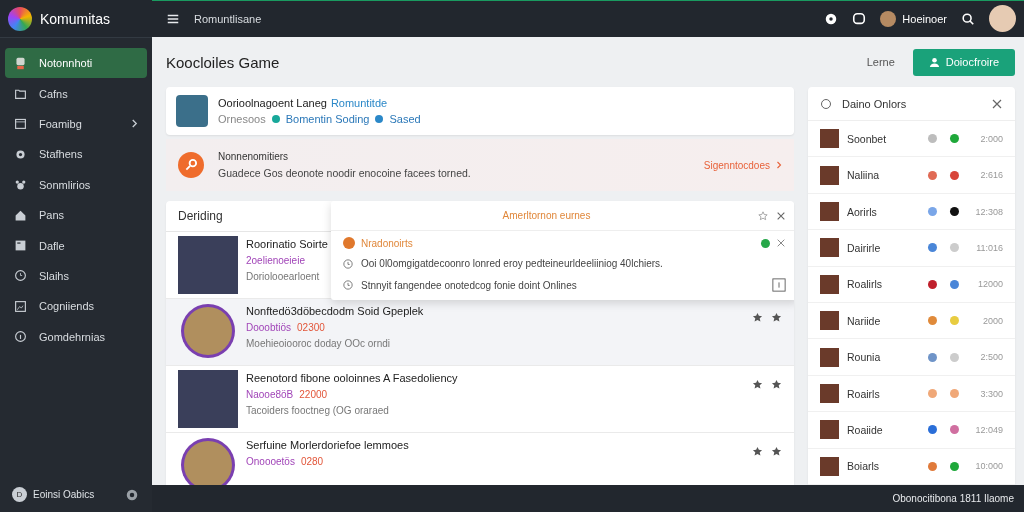 The height and width of the screenshot is (512, 1024). Describe the element at coordinates (242, 119) in the screenshot. I see `status-text: Ornesoos` at that location.